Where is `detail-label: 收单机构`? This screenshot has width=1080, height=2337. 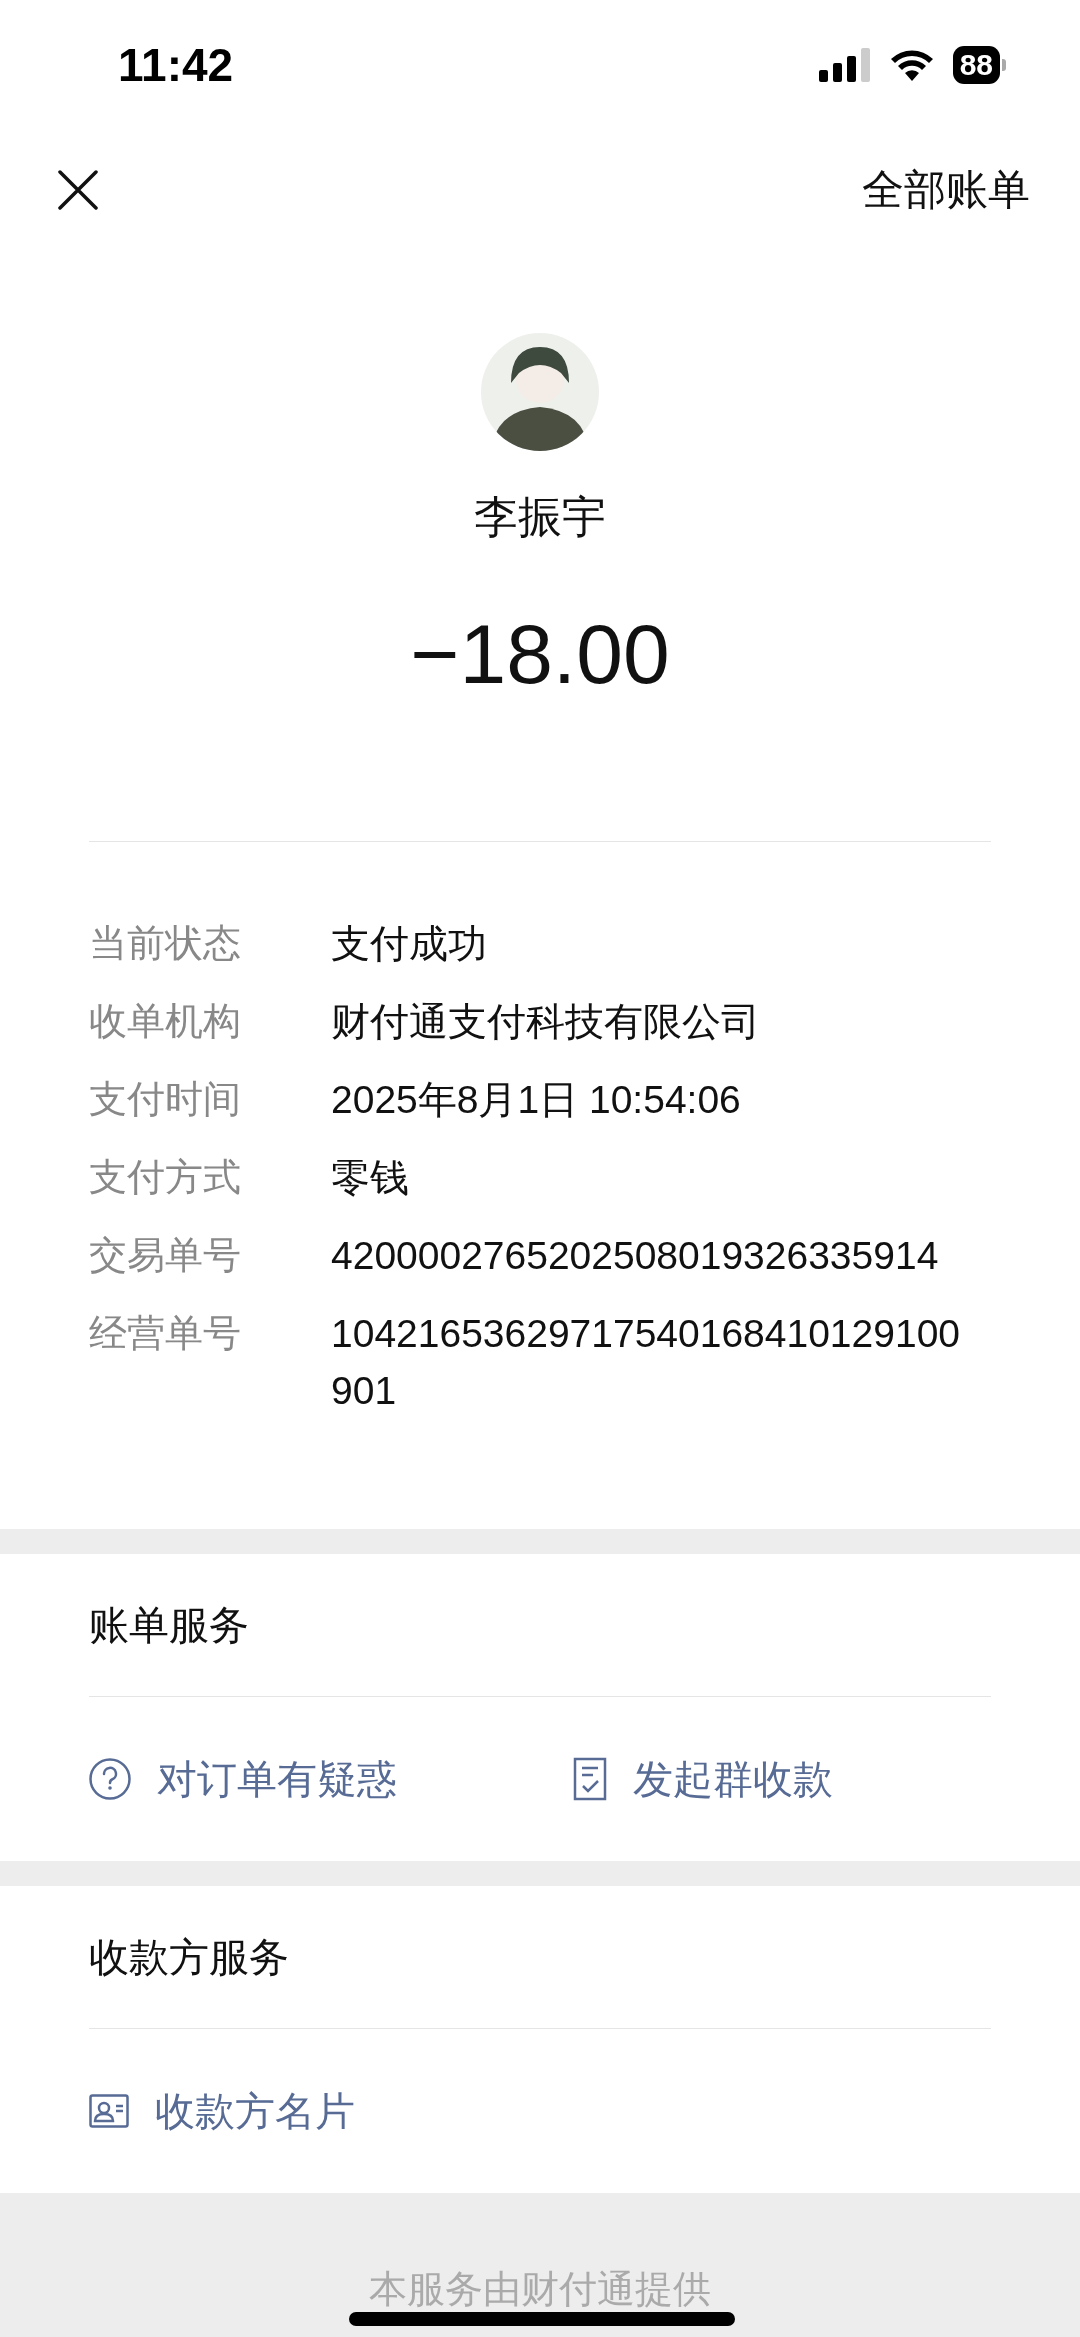 detail-label: 收单机构 is located at coordinates (165, 1021).